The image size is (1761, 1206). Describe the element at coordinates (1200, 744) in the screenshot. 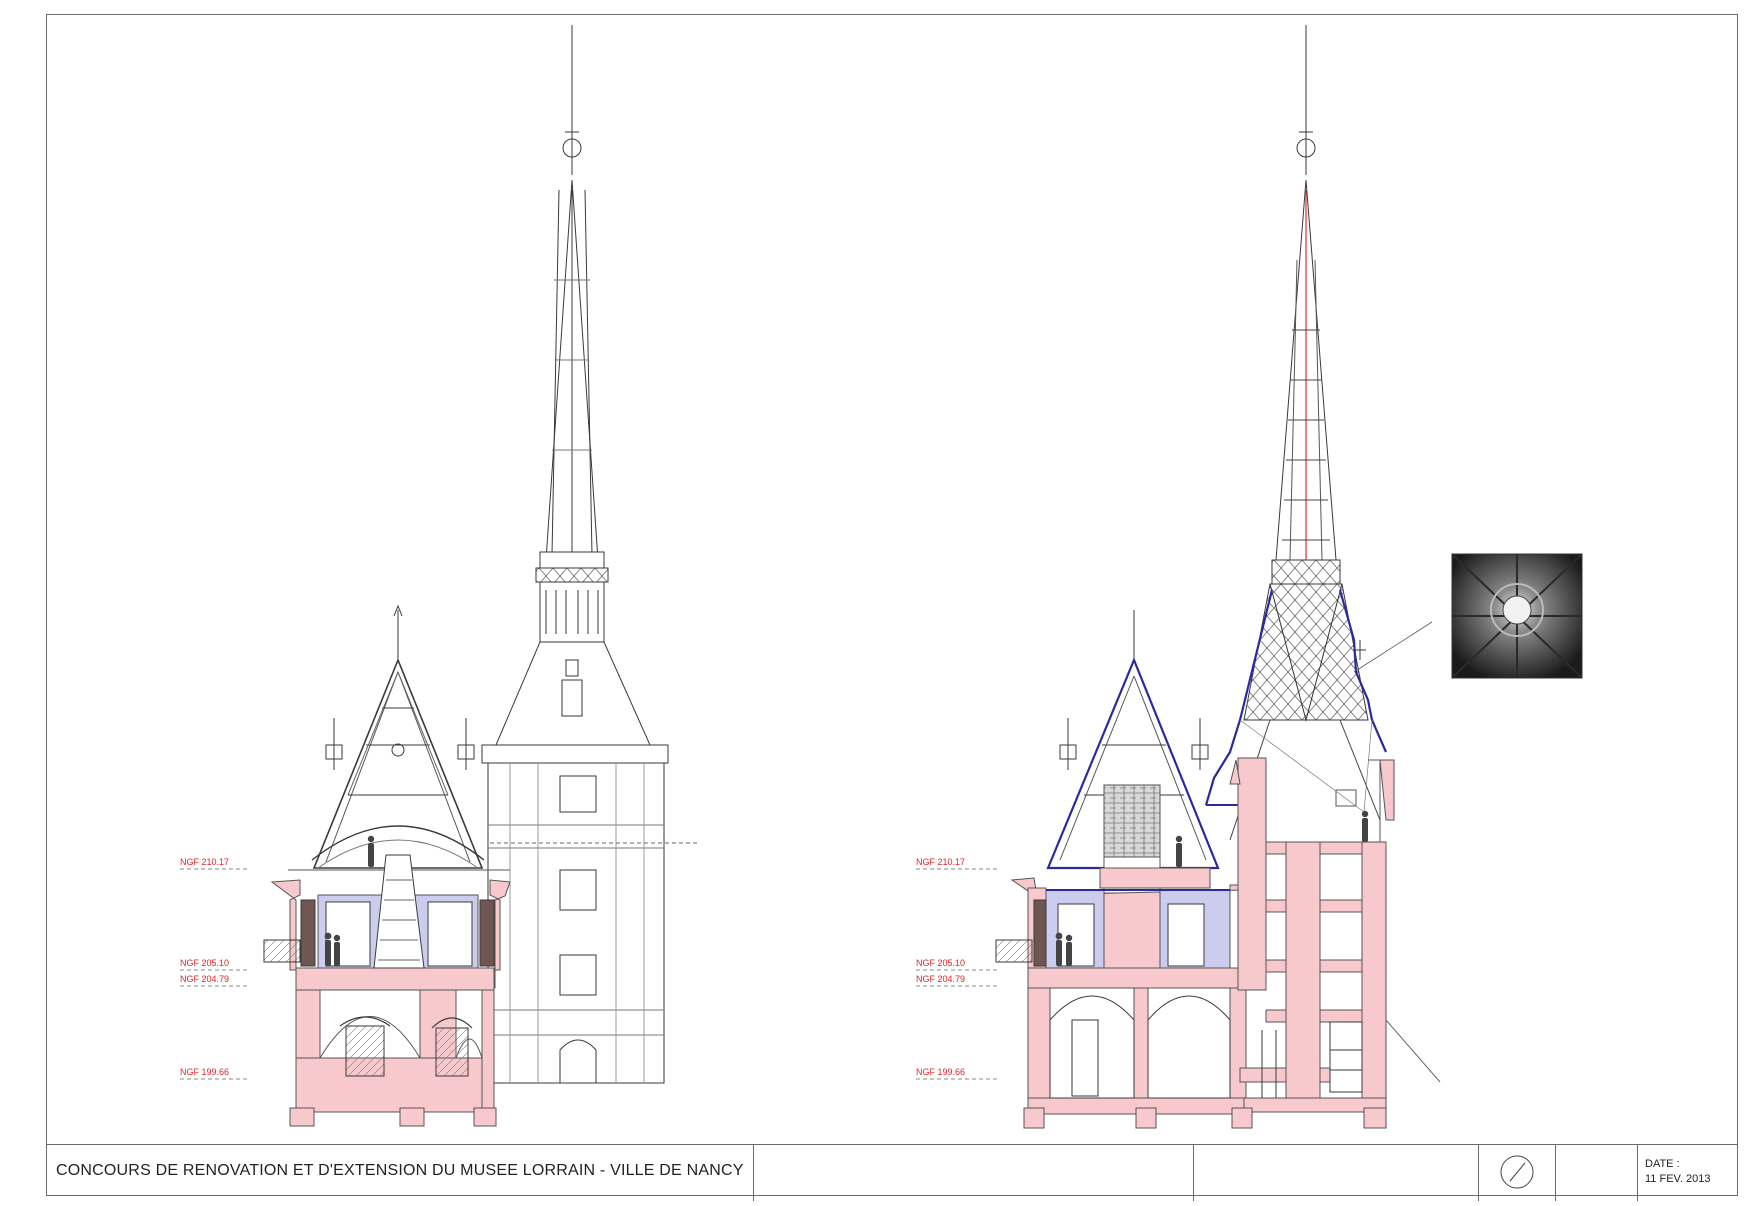

I see `finial-right-right` at that location.